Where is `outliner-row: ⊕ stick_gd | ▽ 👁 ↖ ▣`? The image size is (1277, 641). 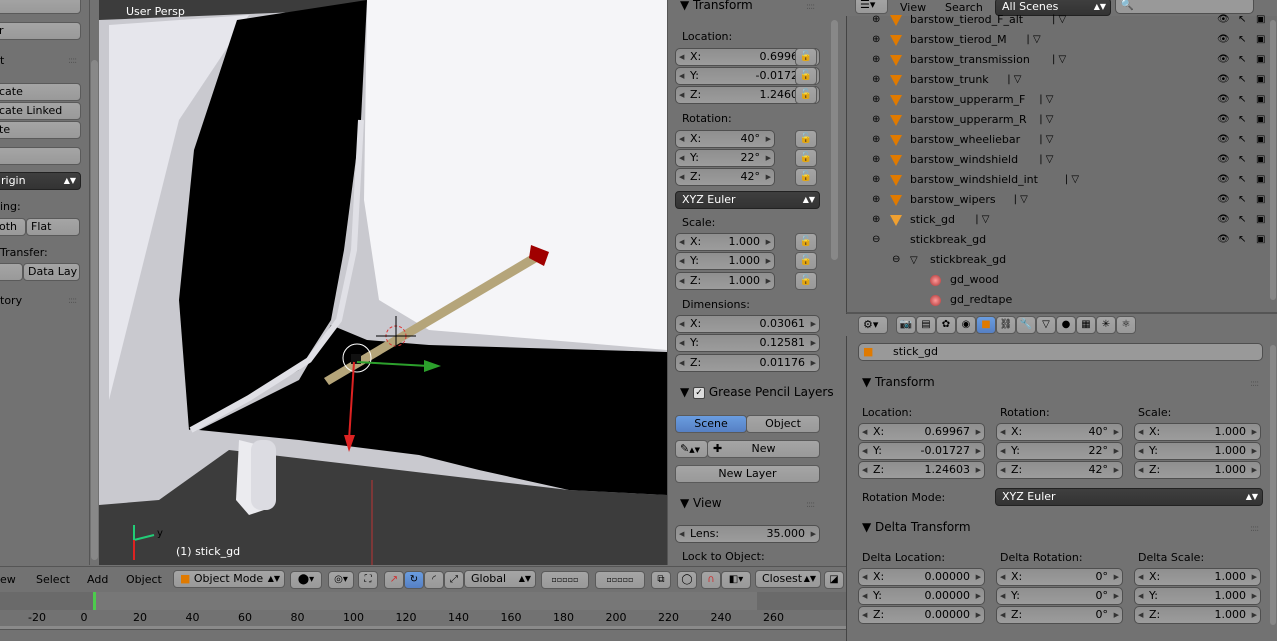 outliner-row: ⊕ stick_gd | ▽ 👁 ↖ ▣ is located at coordinates (1065, 220).